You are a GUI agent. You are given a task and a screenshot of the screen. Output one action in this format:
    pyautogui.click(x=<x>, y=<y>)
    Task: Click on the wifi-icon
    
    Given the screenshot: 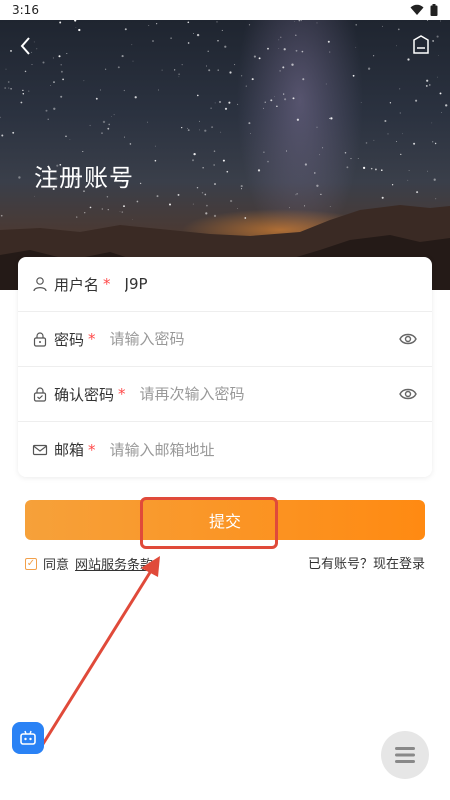 What is the action you would take?
    pyautogui.click(x=417, y=9)
    